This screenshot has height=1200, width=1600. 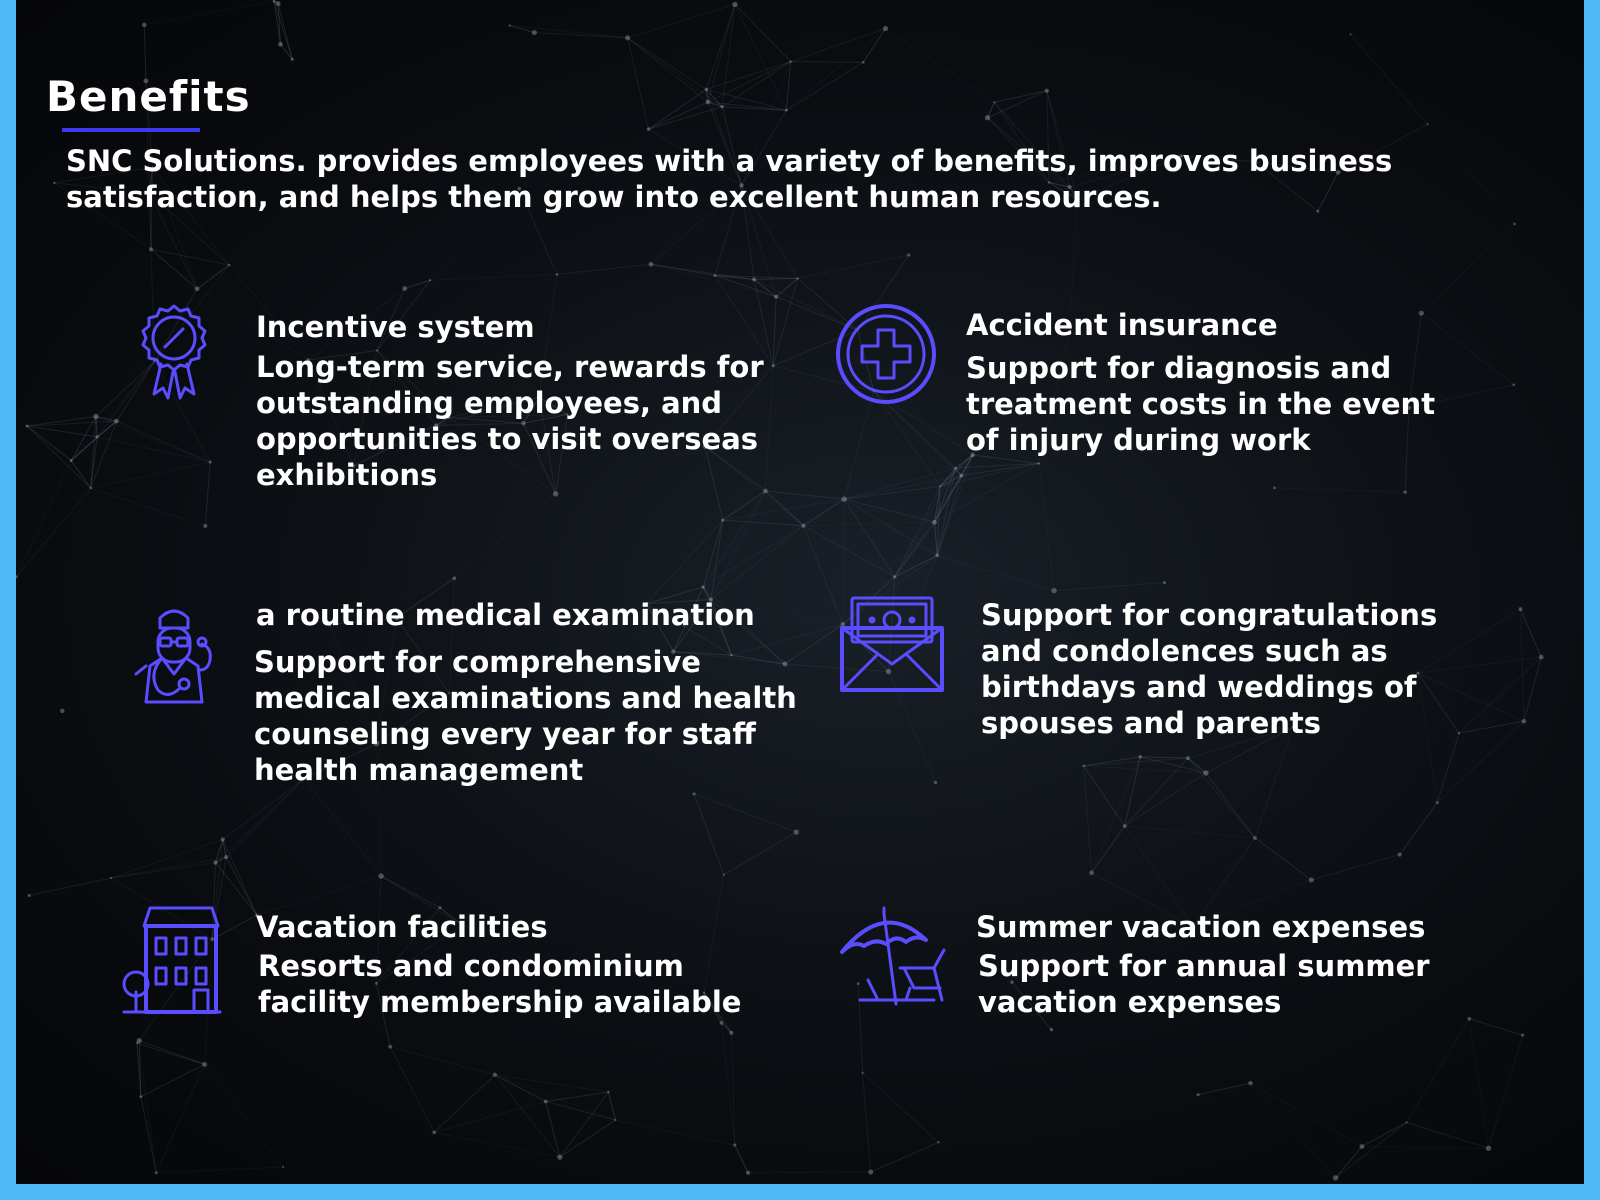 I want to click on money-envelope-icon, so click(x=892, y=644).